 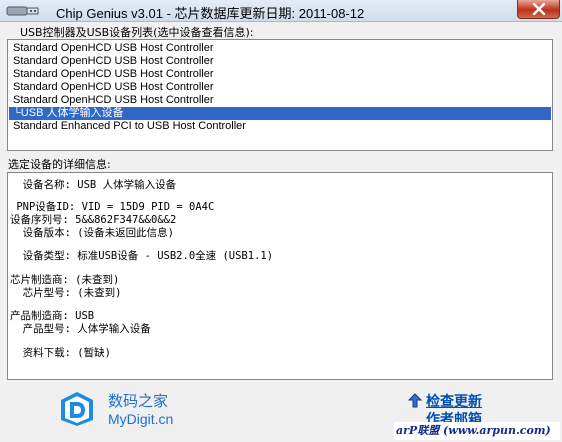 What do you see at coordinates (77, 409) in the screenshot?
I see `mydigit-logo` at bounding box center [77, 409].